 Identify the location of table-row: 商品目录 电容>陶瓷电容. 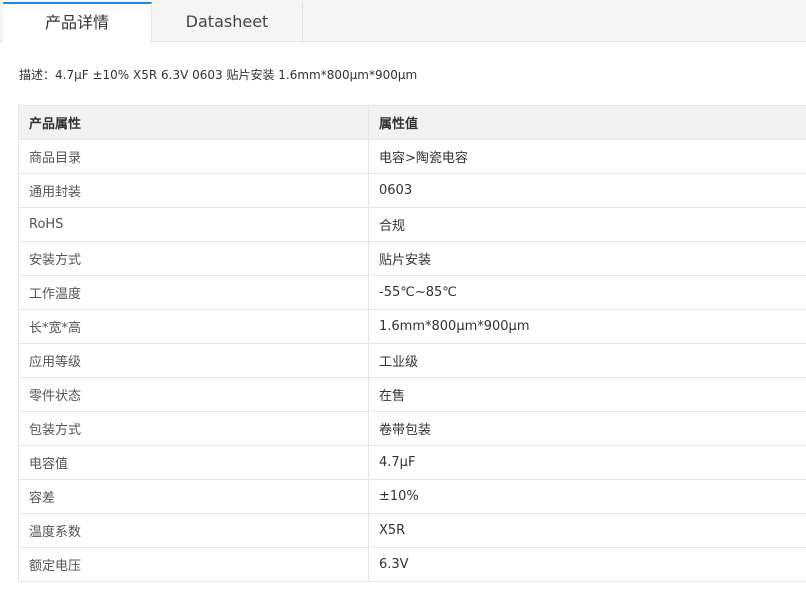
(412, 156).